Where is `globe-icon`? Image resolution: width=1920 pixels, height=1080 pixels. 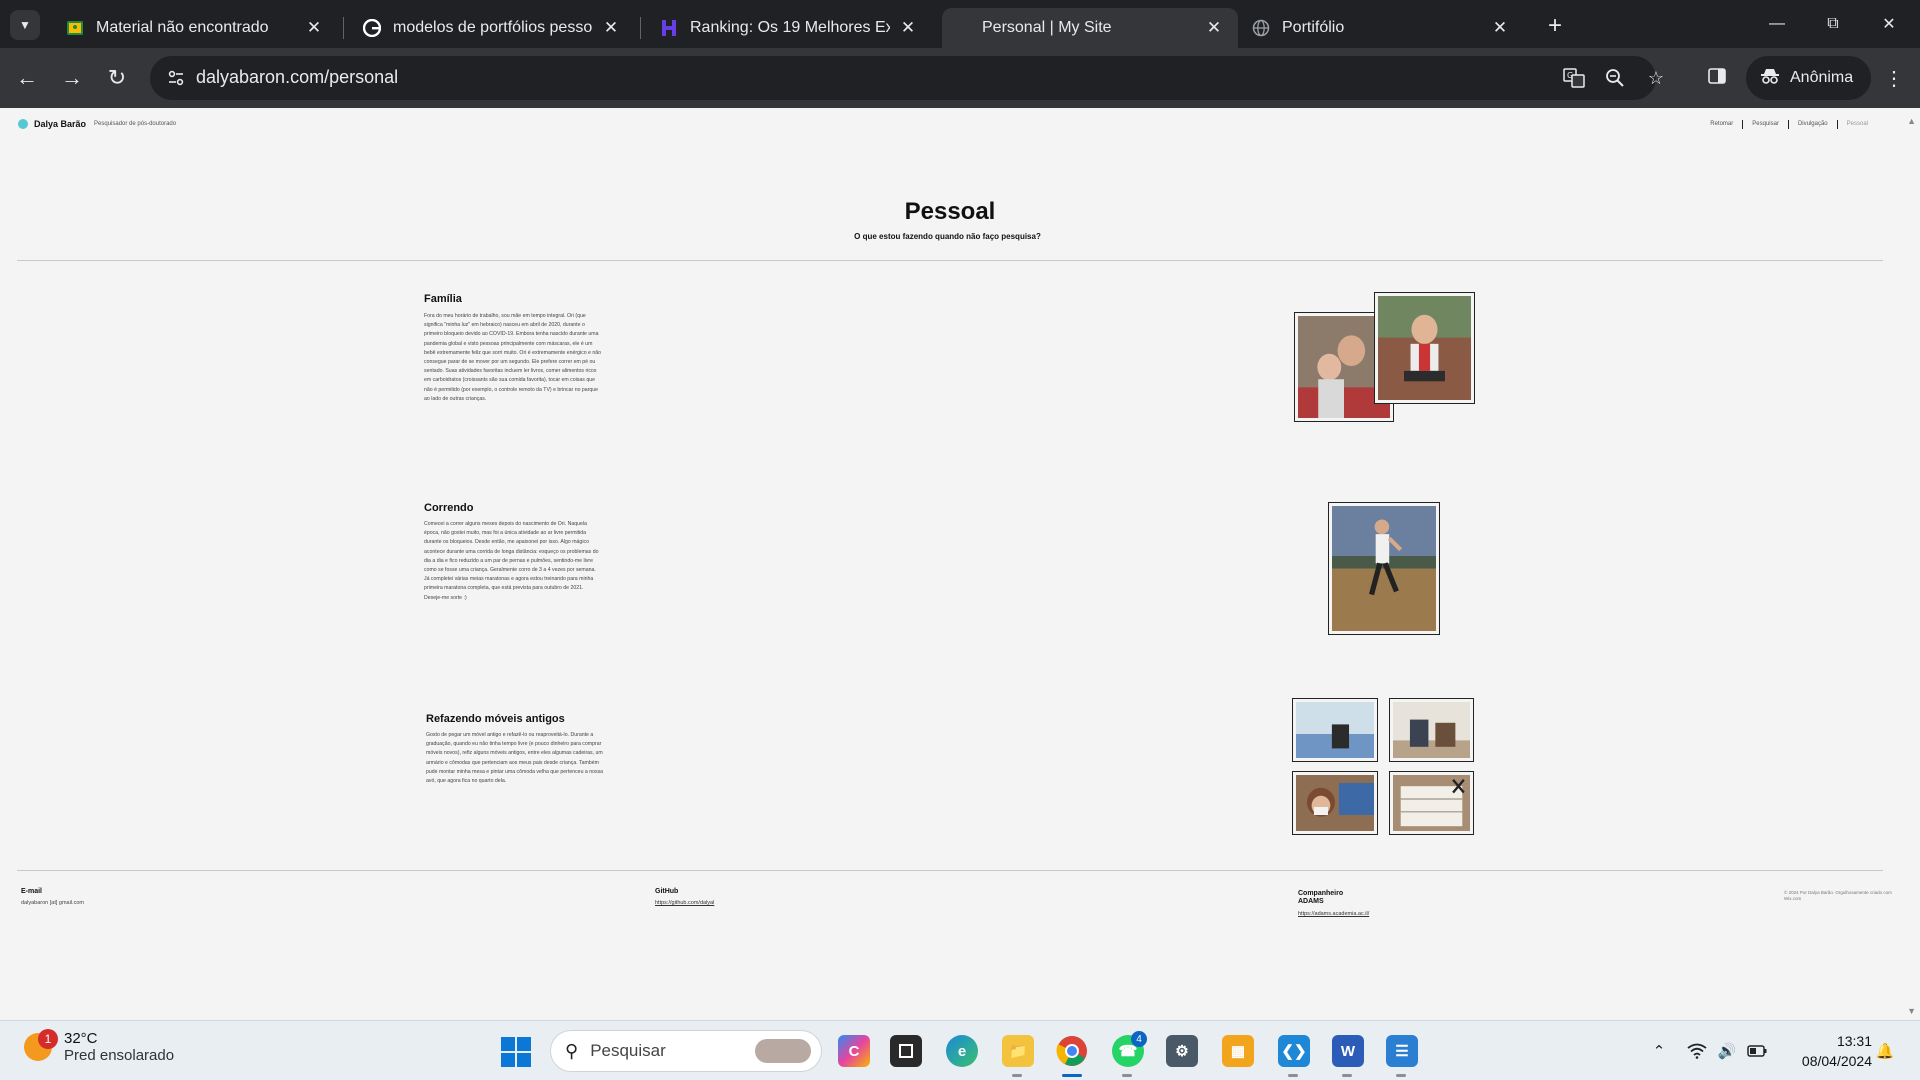 globe-icon is located at coordinates (1261, 28).